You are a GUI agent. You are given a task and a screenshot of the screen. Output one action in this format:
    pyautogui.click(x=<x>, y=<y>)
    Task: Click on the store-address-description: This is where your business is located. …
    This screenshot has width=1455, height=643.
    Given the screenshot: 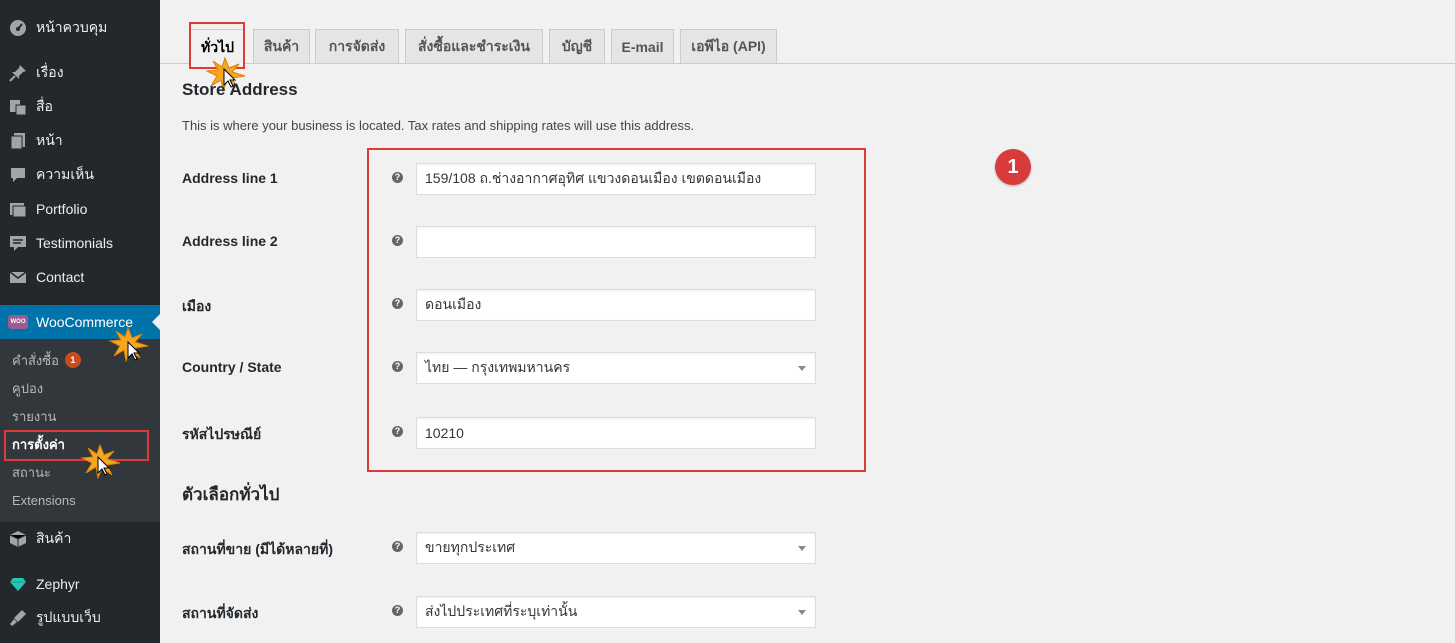 What is the action you would take?
    pyautogui.click(x=438, y=125)
    